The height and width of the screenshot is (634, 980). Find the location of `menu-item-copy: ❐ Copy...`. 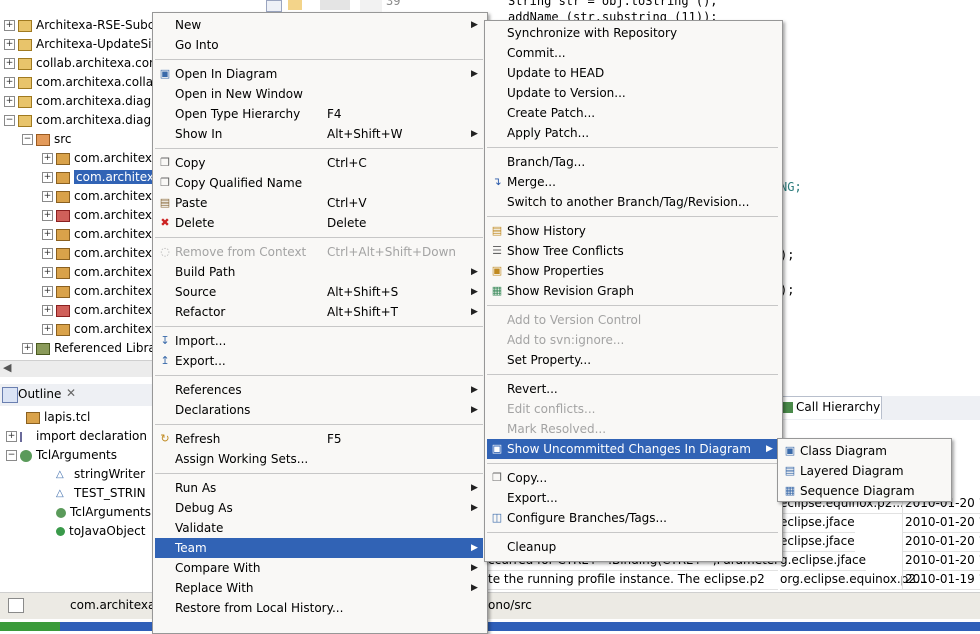

menu-item-copy: ❐ Copy... is located at coordinates (632, 478).